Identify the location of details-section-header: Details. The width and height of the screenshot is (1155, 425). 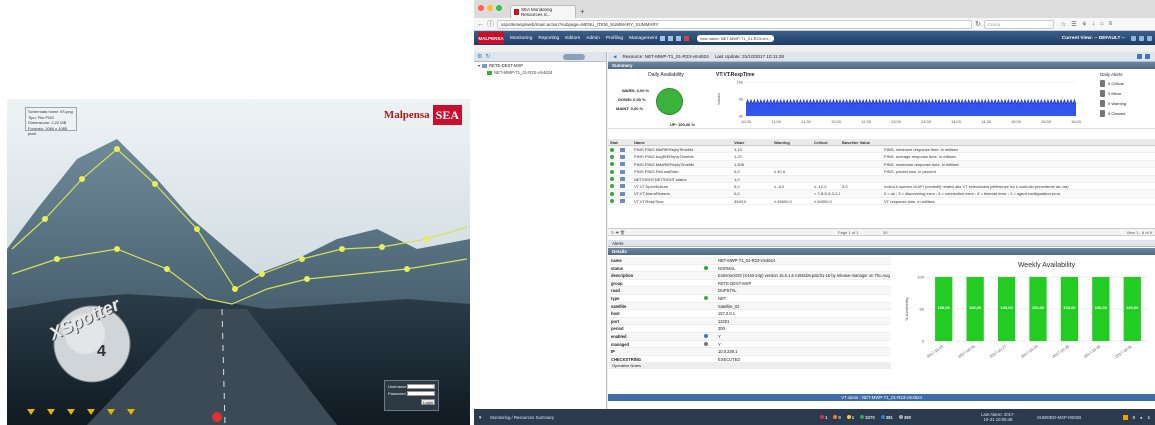
(881, 251).